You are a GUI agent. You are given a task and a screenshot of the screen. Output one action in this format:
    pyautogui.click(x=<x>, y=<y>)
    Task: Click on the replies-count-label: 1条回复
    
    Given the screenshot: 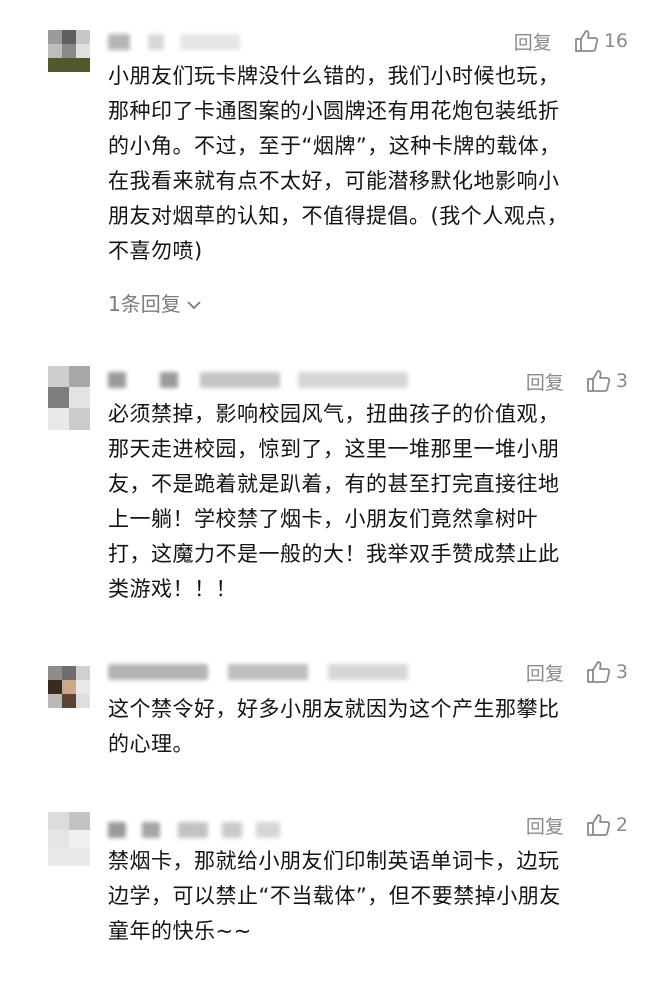 What is the action you would take?
    pyautogui.click(x=144, y=304)
    